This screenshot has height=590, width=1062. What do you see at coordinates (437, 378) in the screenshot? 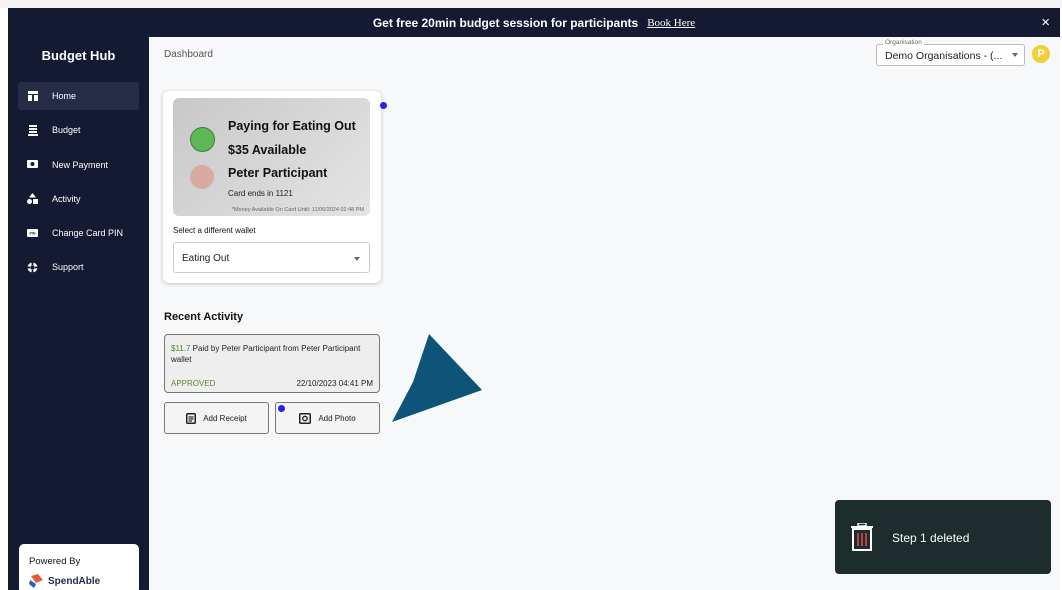
I see `pointer-arrow` at bounding box center [437, 378].